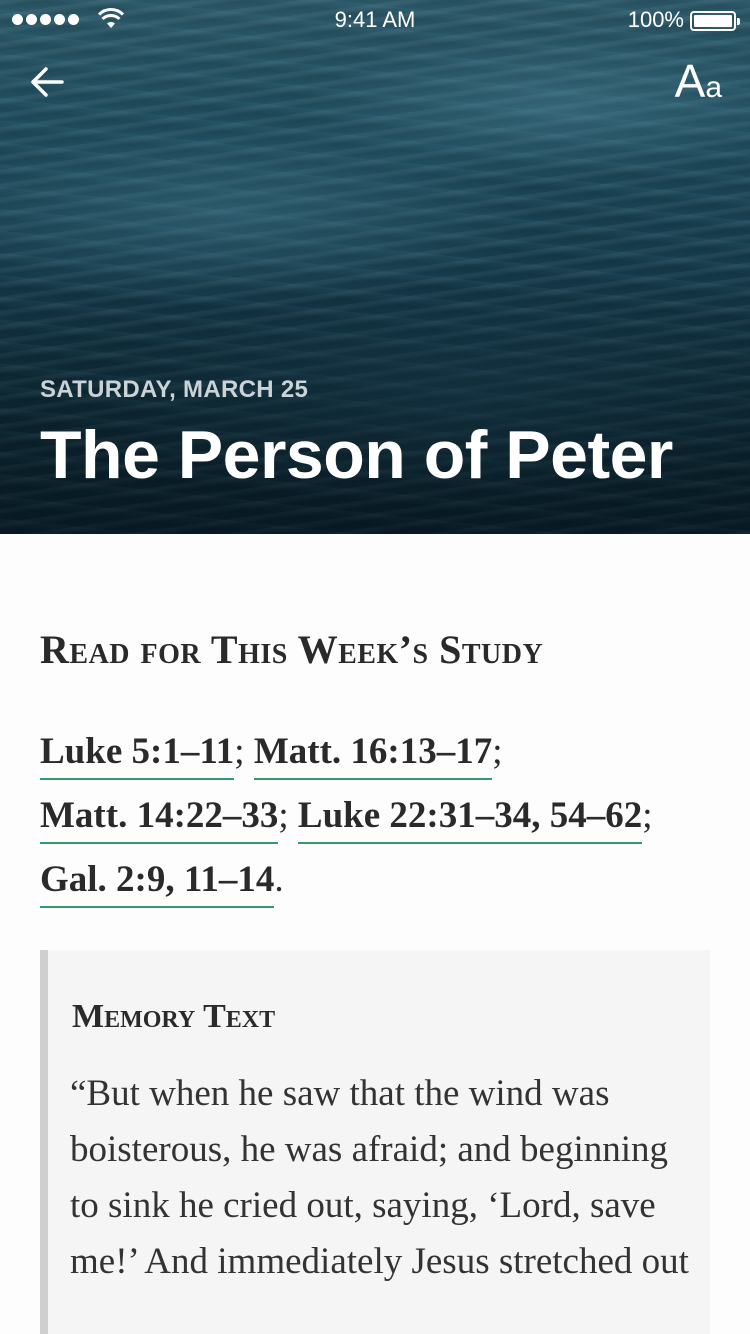 This screenshot has height=1334, width=750. I want to click on battery-icon, so click(715, 21).